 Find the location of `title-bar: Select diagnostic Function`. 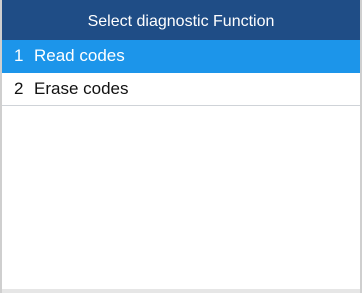

title-bar: Select diagnostic Function is located at coordinates (181, 20).